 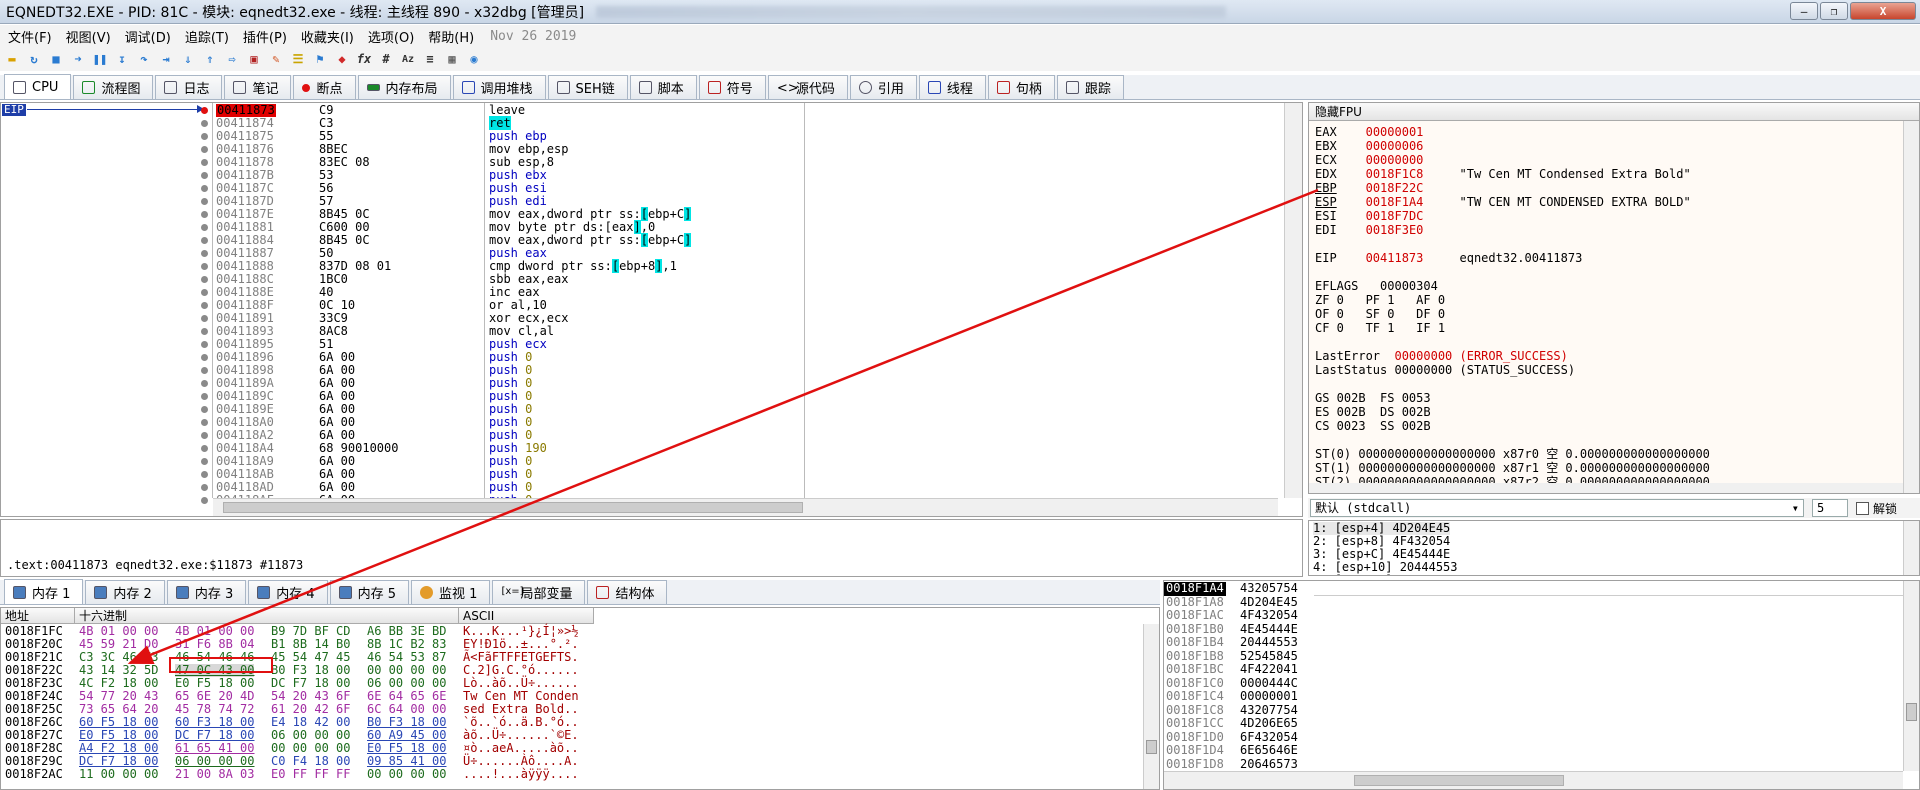 I want to click on tab-script: 脚本, so click(x=663, y=87).